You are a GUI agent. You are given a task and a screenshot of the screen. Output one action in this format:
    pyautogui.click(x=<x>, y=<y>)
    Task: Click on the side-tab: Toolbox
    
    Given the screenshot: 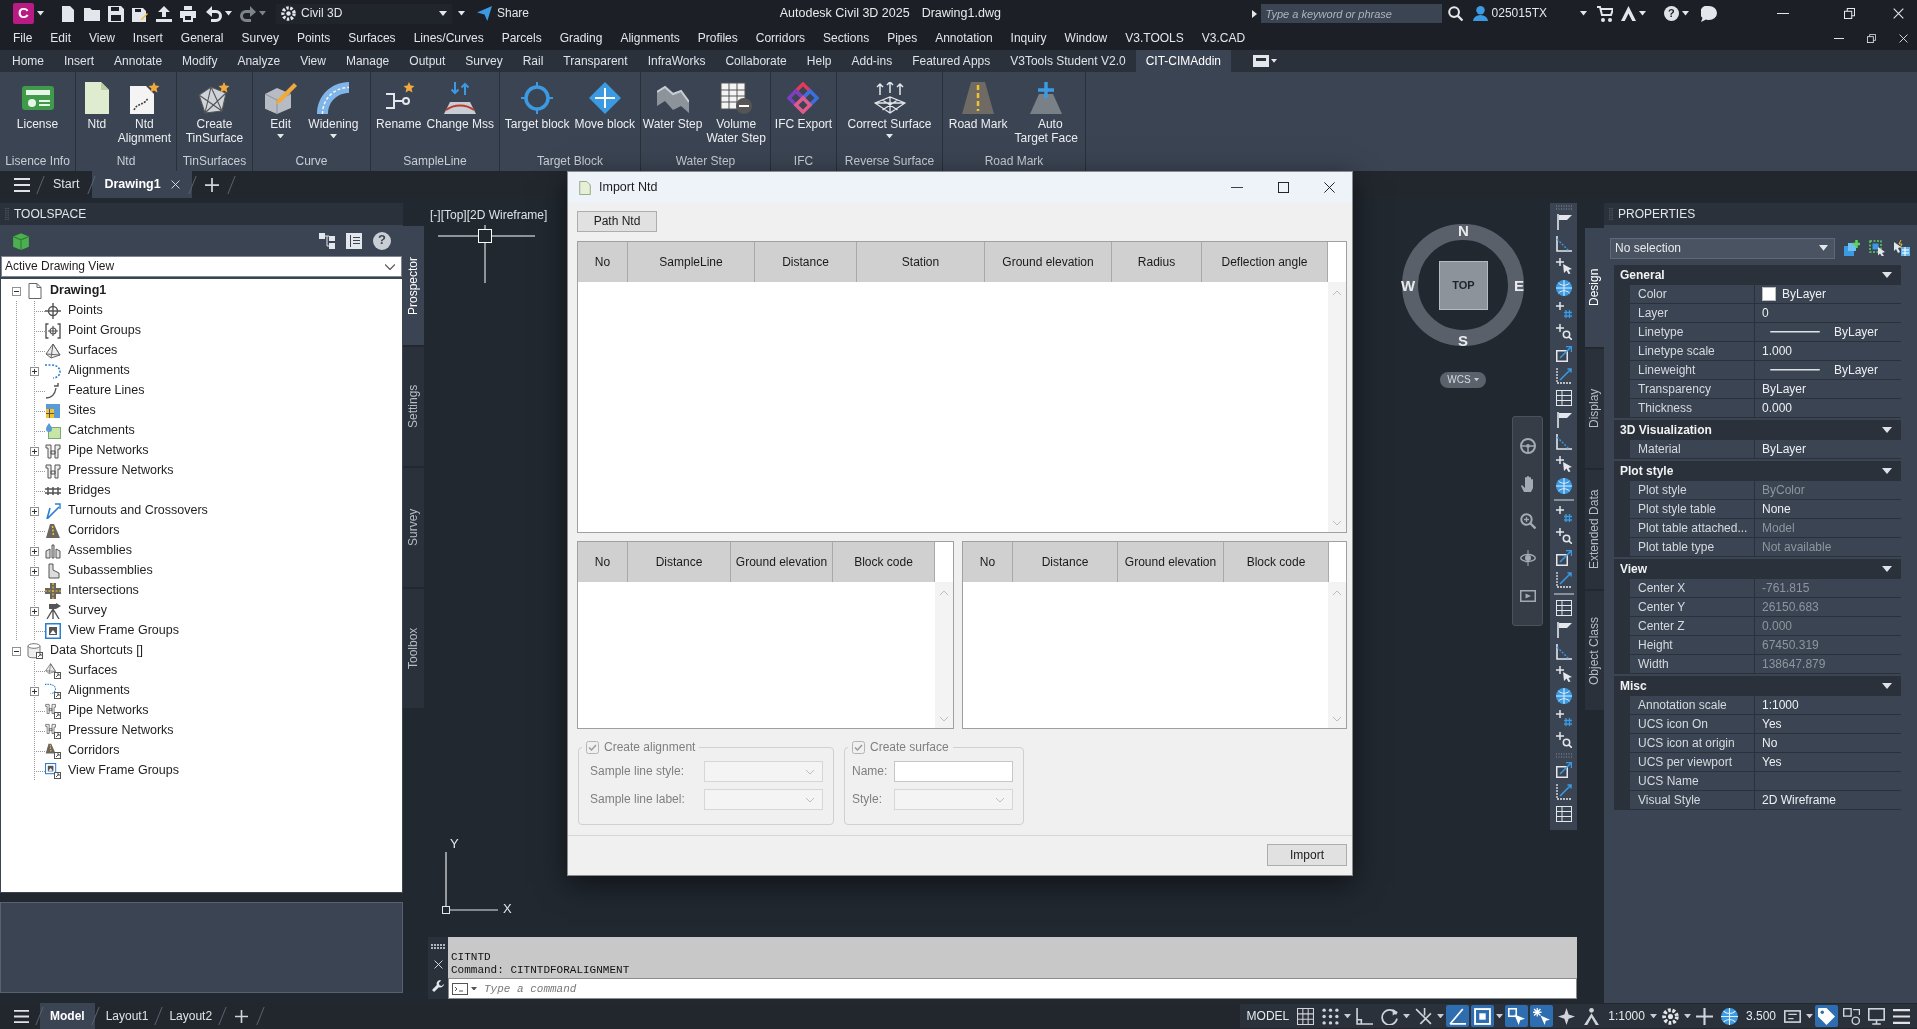 What is the action you would take?
    pyautogui.click(x=413, y=648)
    